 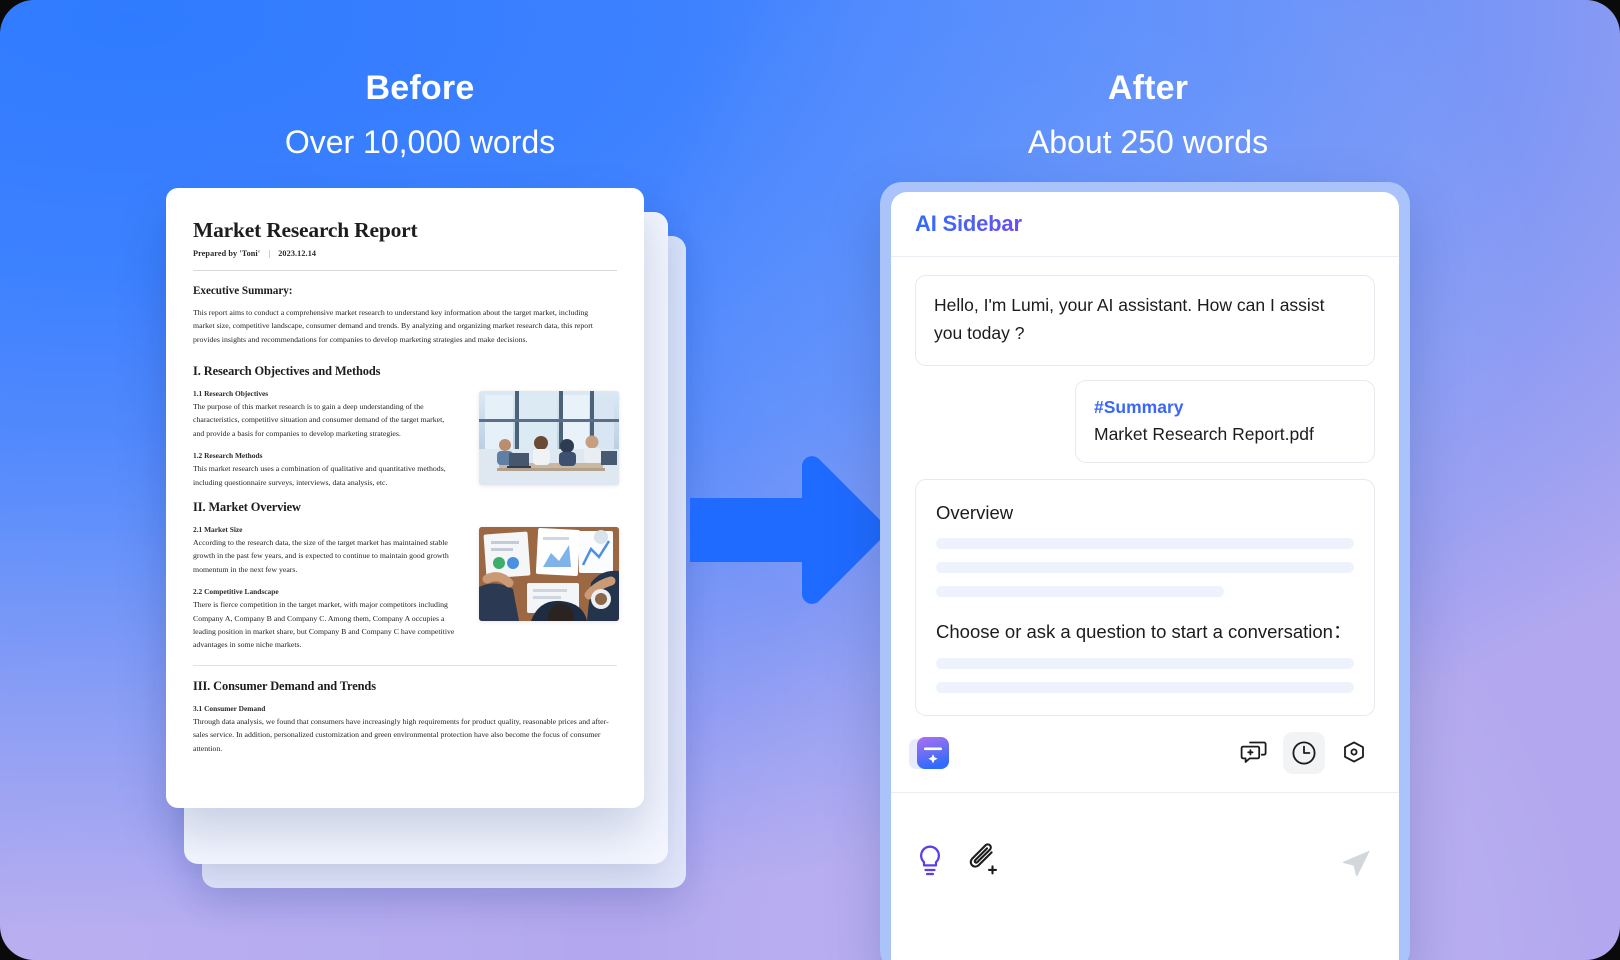 What do you see at coordinates (420, 115) in the screenshot?
I see `before-heading-block: Before Over 10,000 words` at bounding box center [420, 115].